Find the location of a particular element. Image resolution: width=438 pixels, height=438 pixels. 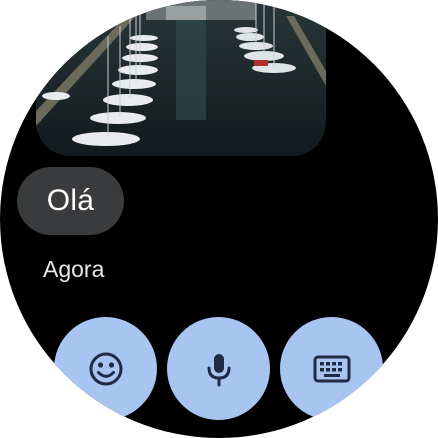

emoji-reply-button is located at coordinates (105, 368).